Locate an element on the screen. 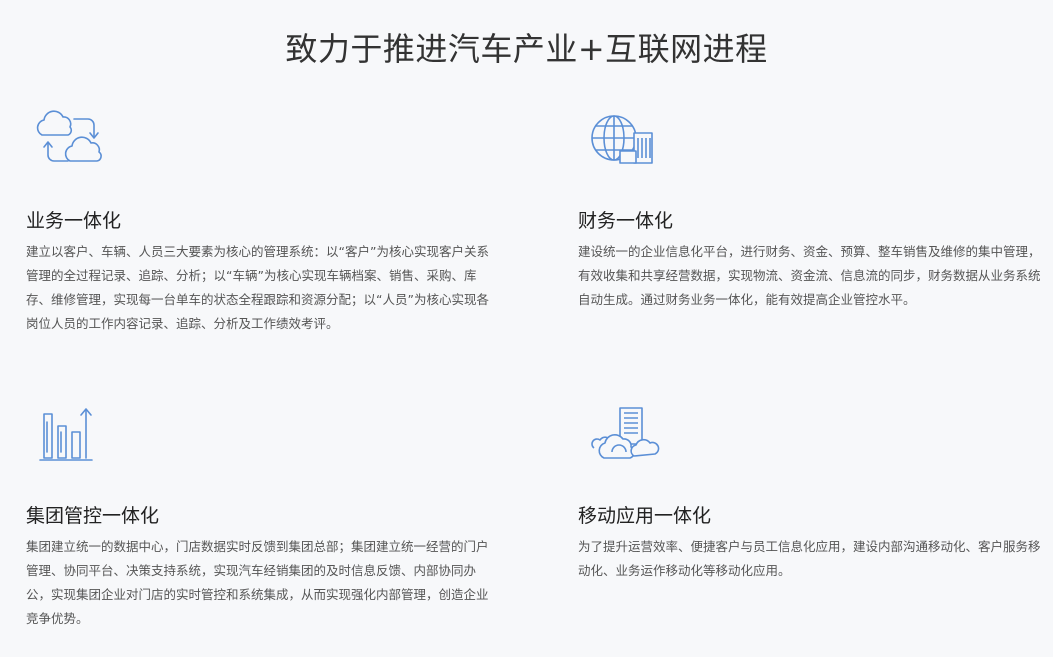  cloud-building-icon is located at coordinates (624, 437).